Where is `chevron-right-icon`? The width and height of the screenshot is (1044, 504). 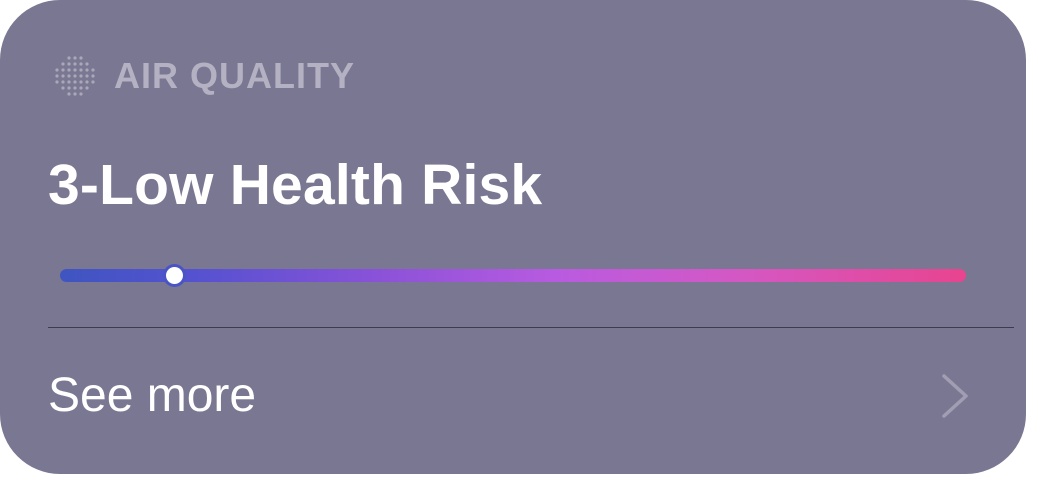
chevron-right-icon is located at coordinates (955, 396).